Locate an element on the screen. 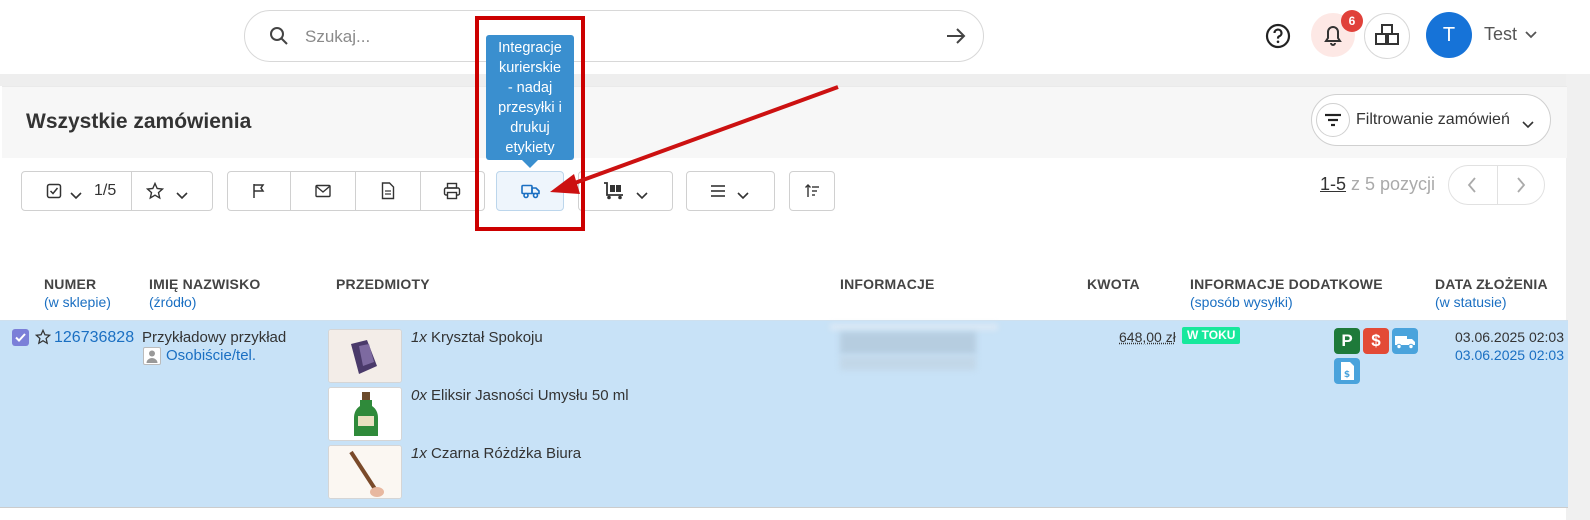 The image size is (1590, 520). star-icon is located at coordinates (43, 339).